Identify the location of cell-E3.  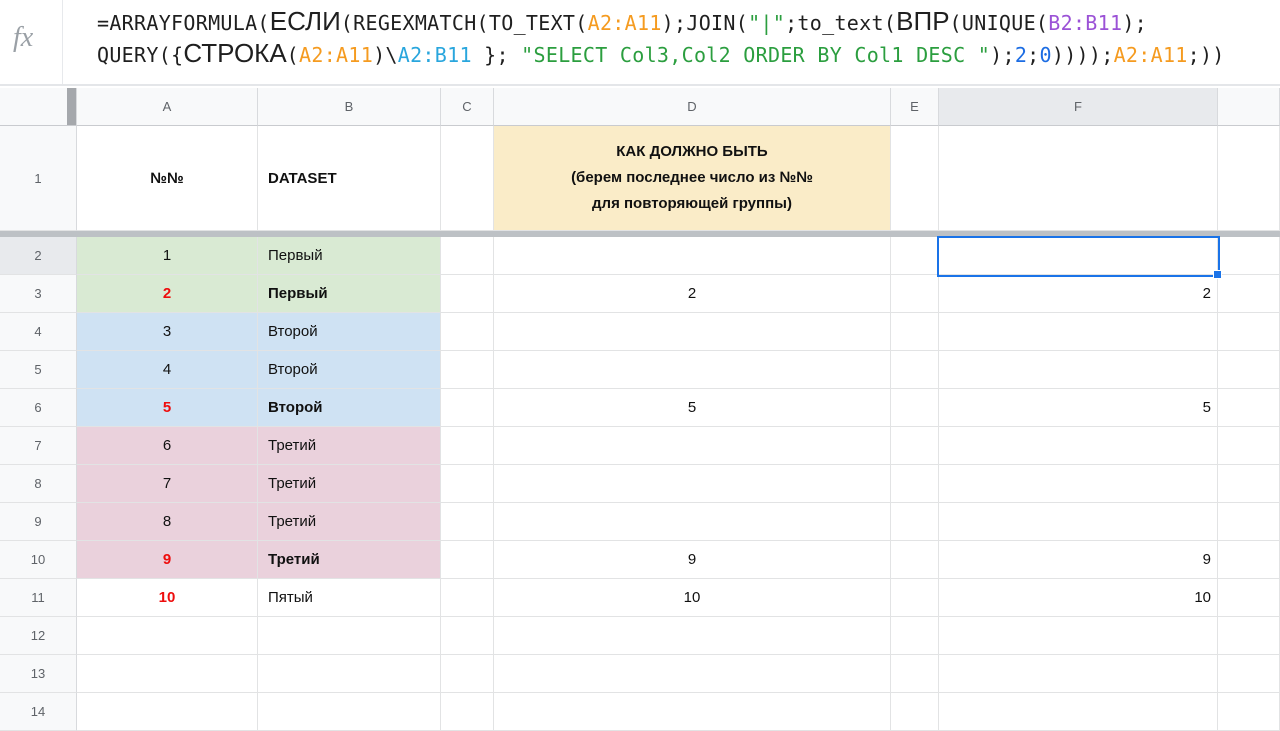
(915, 294).